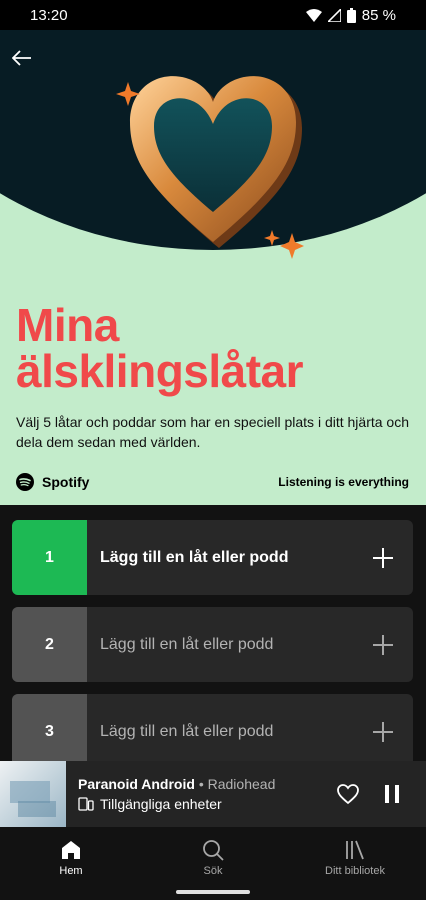 The height and width of the screenshot is (900, 426). Describe the element at coordinates (313, 15) in the screenshot. I see `wifi-icon` at that location.